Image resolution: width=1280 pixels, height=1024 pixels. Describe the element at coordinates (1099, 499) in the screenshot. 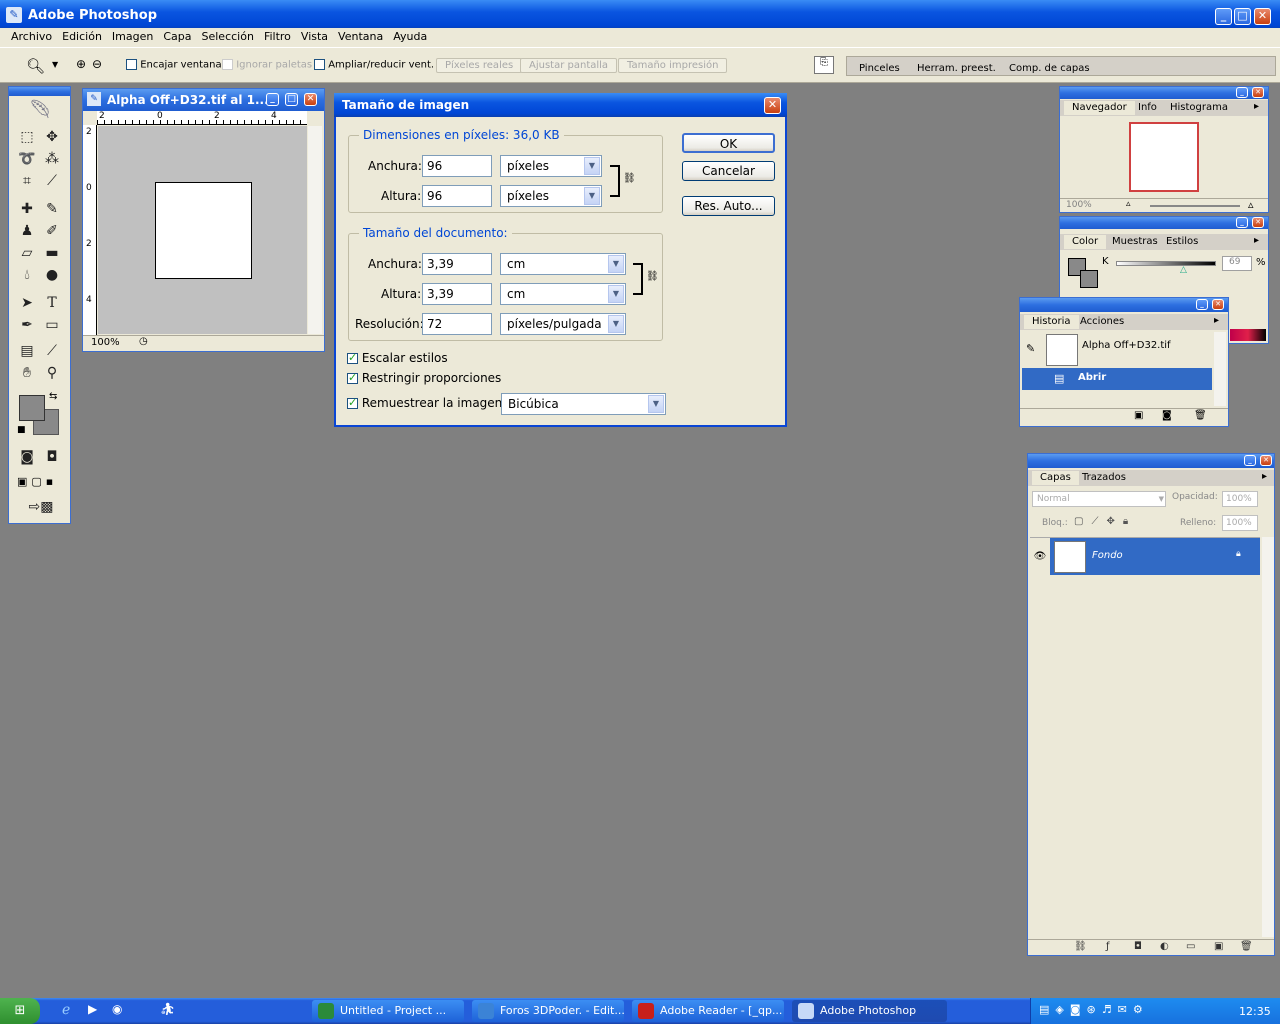

I see `blend-mode-select: Normal ▼` at that location.